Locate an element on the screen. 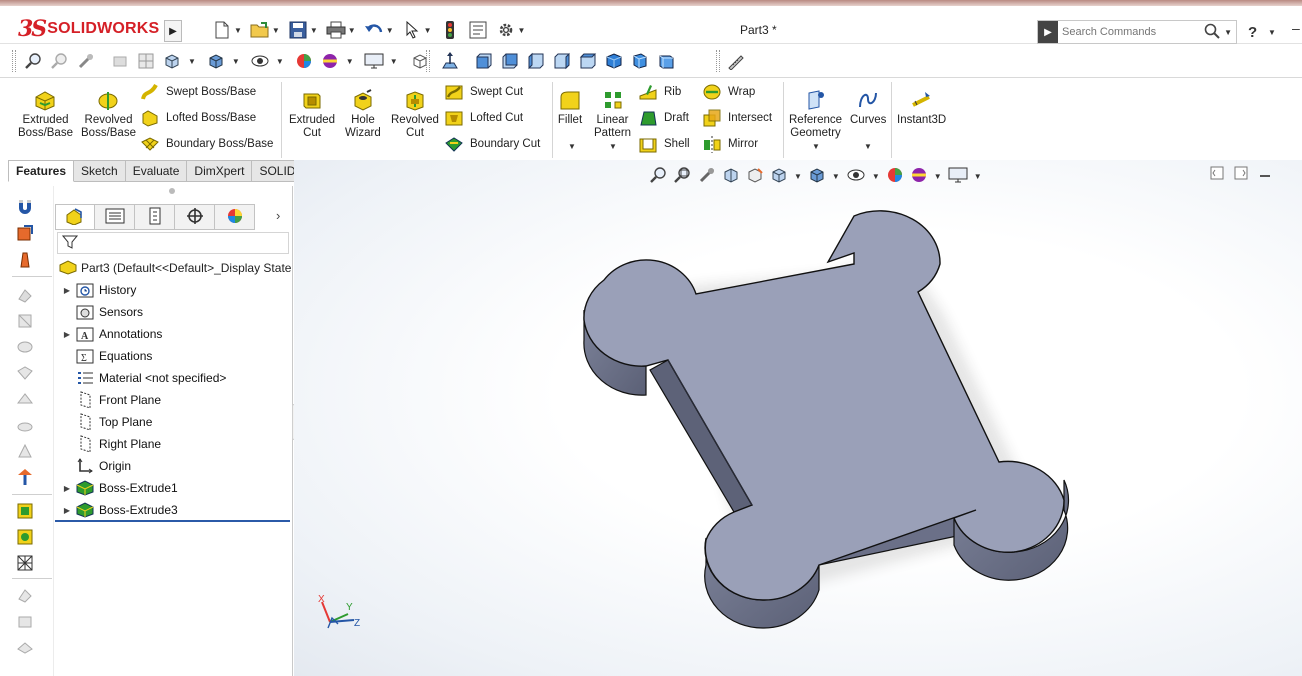  extruded-cut-button: Extruded Cut is located at coordinates (312, 114).